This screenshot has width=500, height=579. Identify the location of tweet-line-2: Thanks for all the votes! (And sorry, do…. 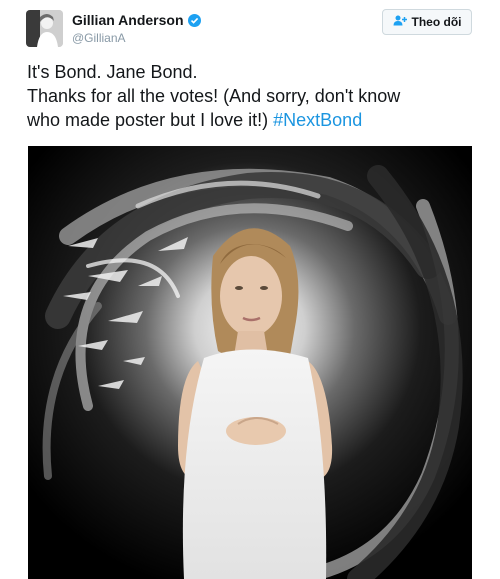
(214, 96).